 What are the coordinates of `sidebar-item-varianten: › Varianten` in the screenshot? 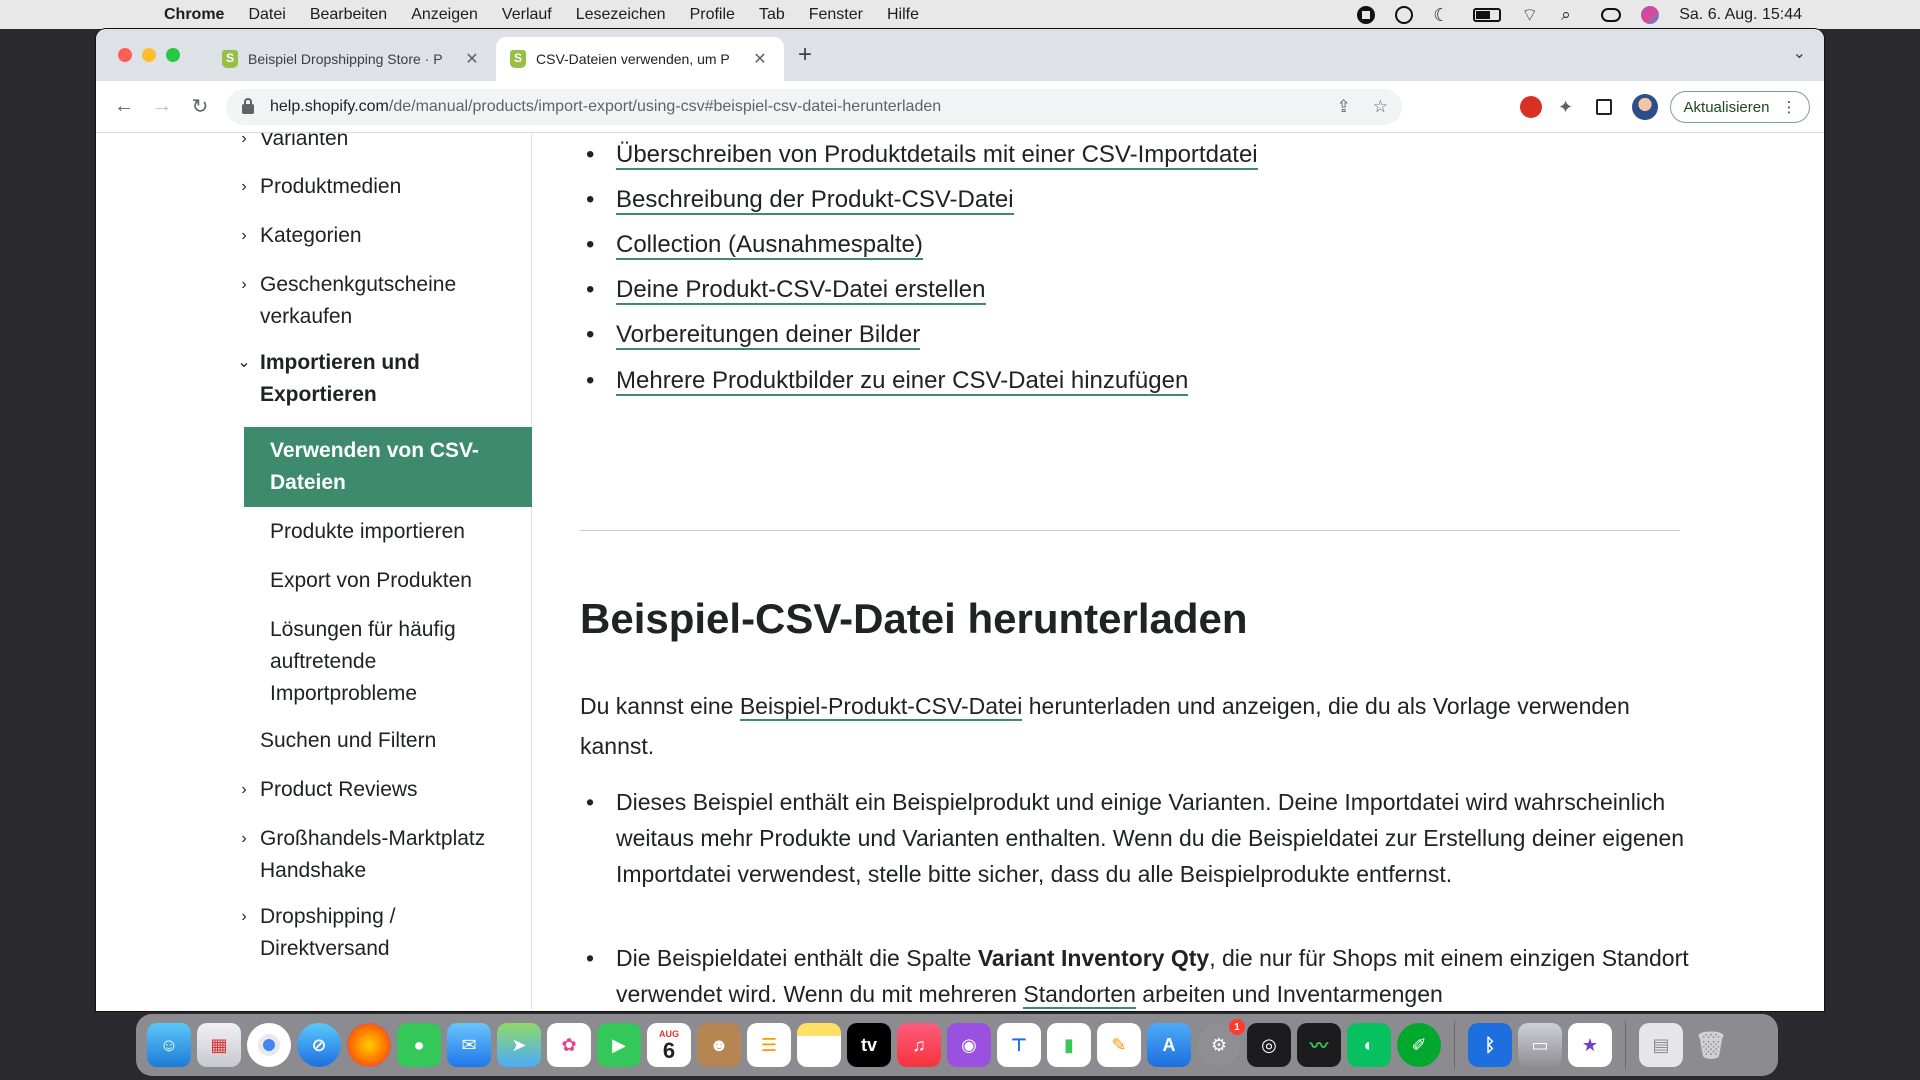 It's located at (368, 144).